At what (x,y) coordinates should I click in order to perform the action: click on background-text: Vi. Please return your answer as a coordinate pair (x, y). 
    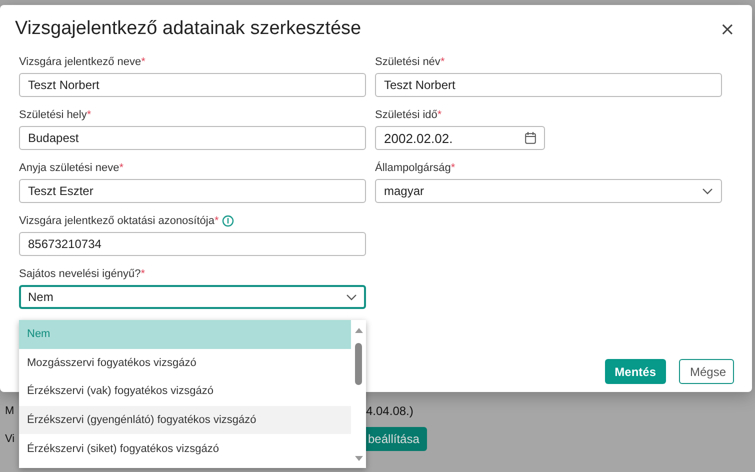
    Looking at the image, I should click on (10, 439).